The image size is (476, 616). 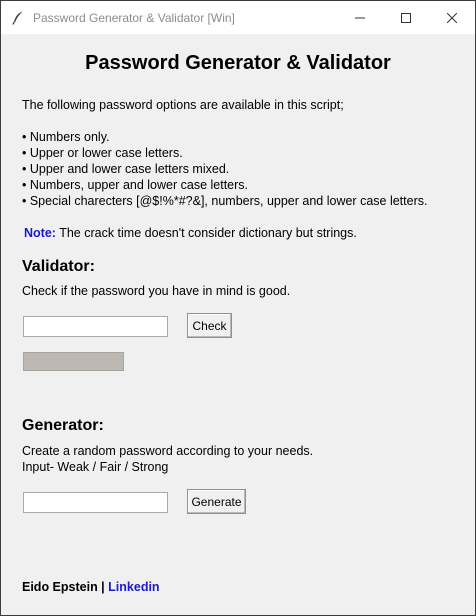 I want to click on option-item: • Numbers only., so click(x=66, y=137).